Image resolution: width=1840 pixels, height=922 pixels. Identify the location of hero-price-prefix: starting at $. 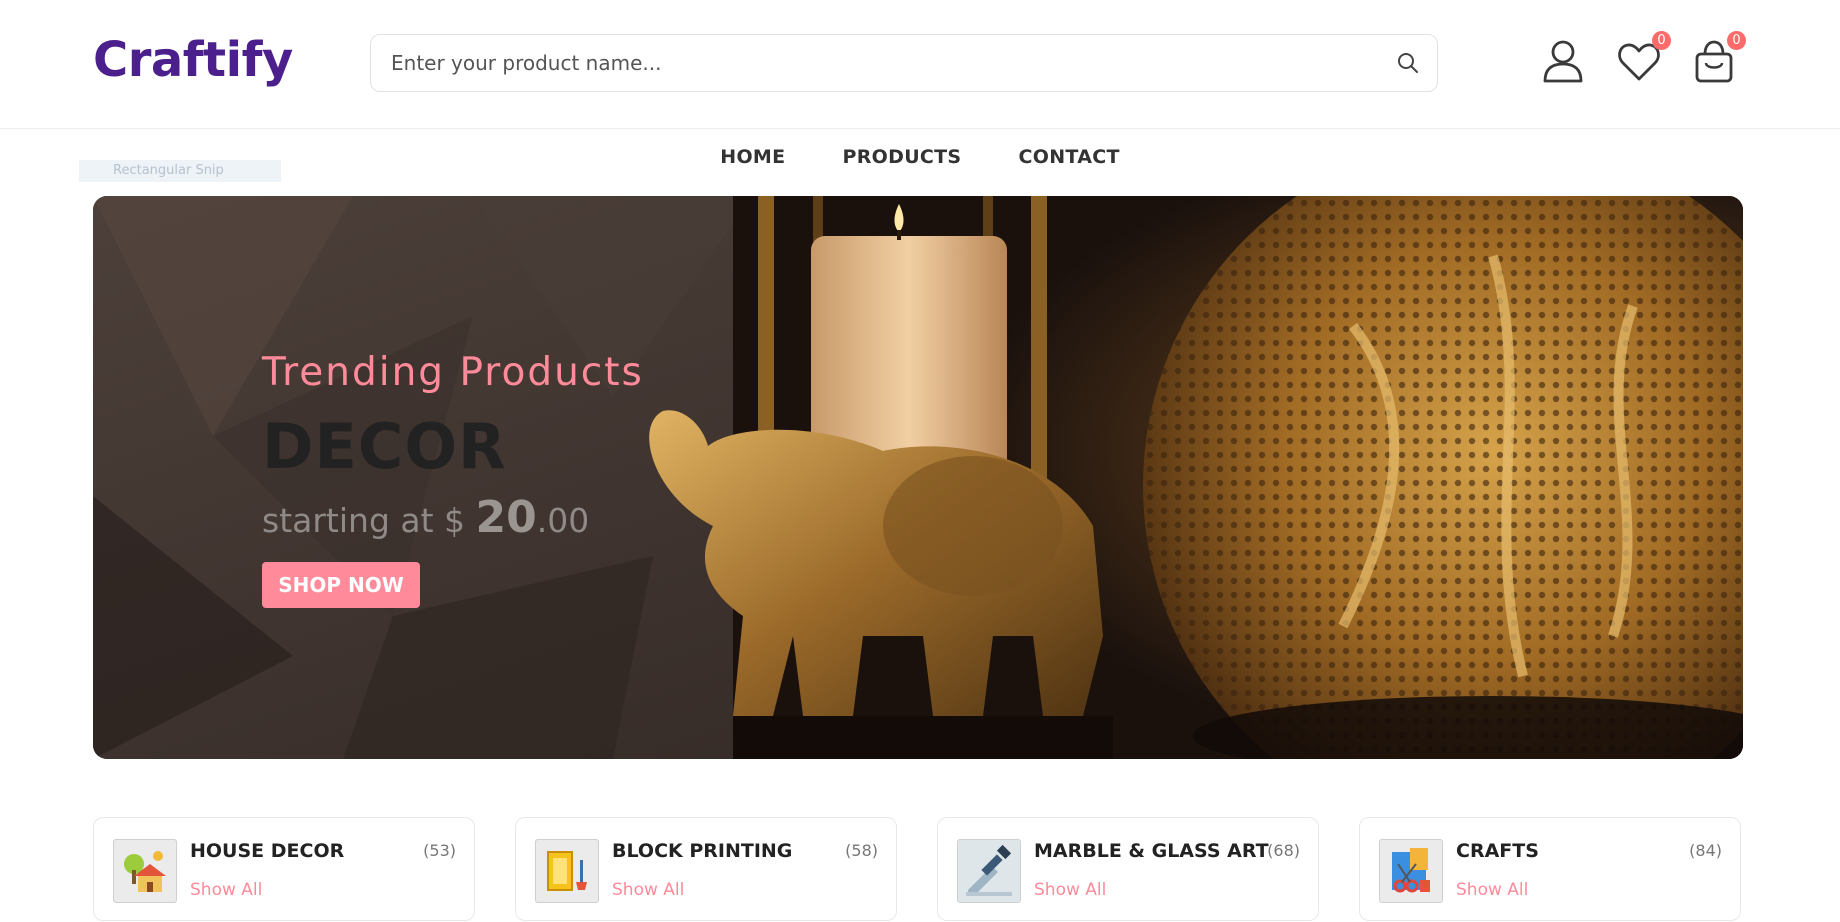
(364, 520).